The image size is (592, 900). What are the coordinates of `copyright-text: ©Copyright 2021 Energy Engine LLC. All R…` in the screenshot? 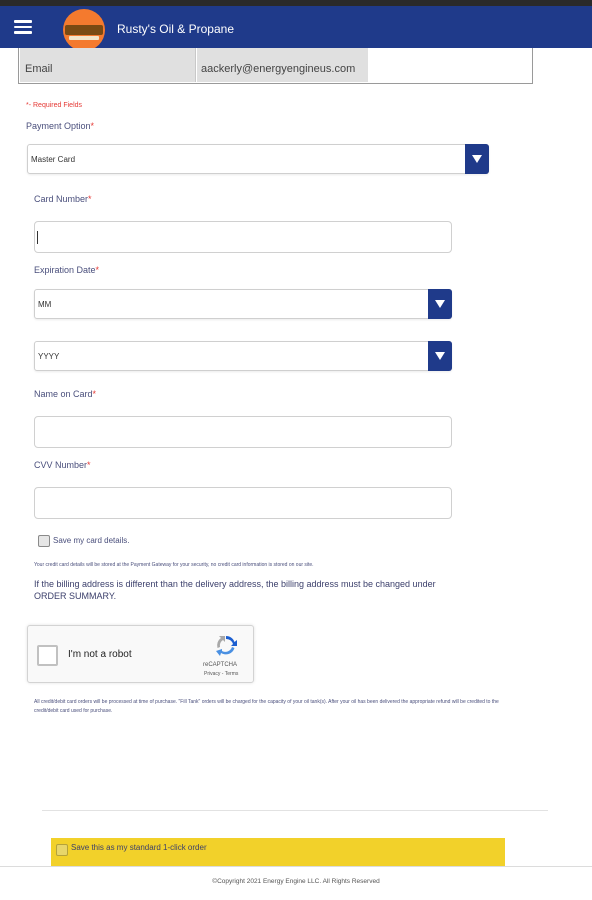 It's located at (296, 881).